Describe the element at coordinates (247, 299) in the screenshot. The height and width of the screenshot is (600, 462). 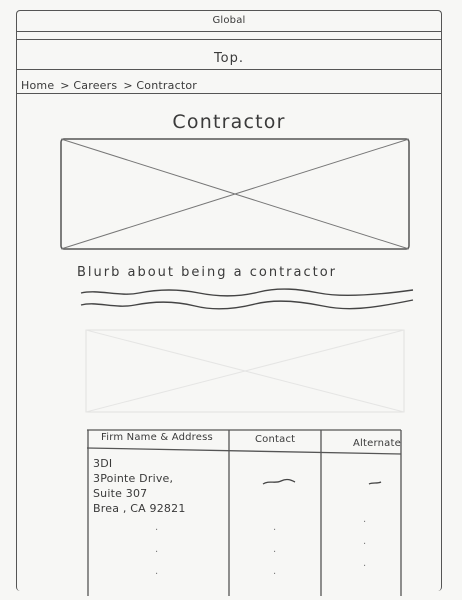
I see `body-text-squiggles` at that location.